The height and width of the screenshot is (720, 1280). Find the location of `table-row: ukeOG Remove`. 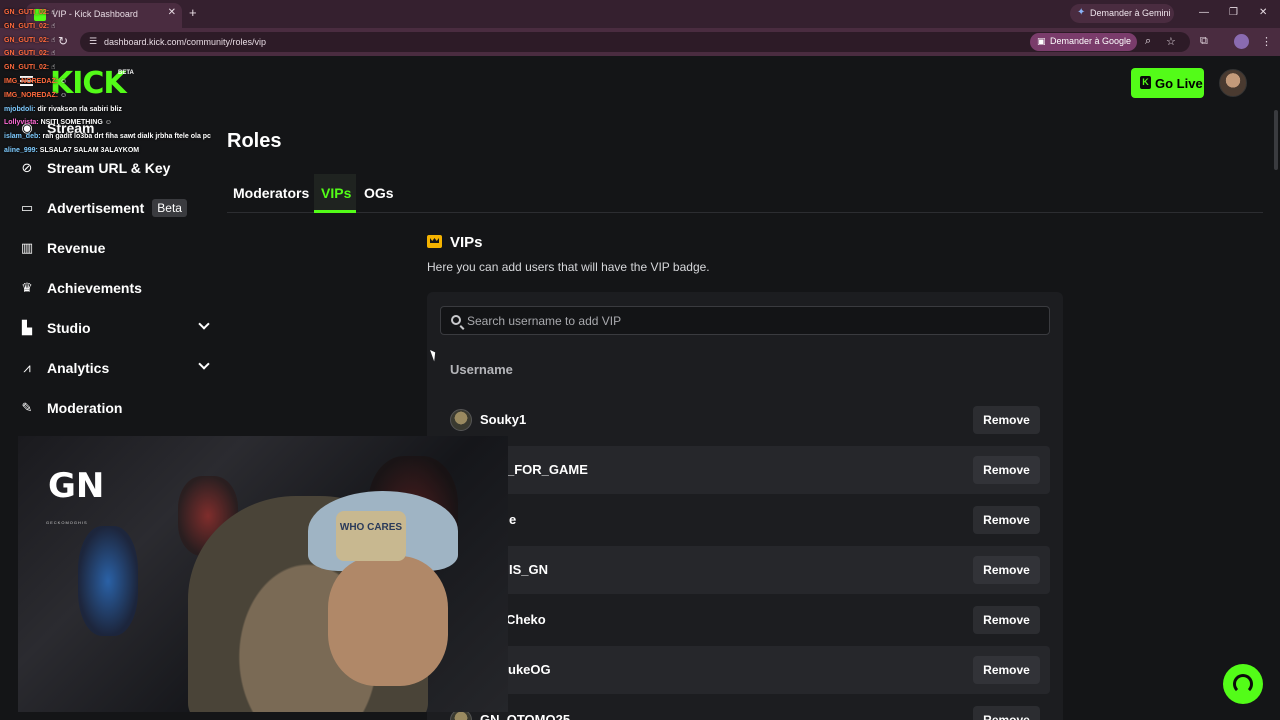

table-row: ukeOG Remove is located at coordinates (745, 670).